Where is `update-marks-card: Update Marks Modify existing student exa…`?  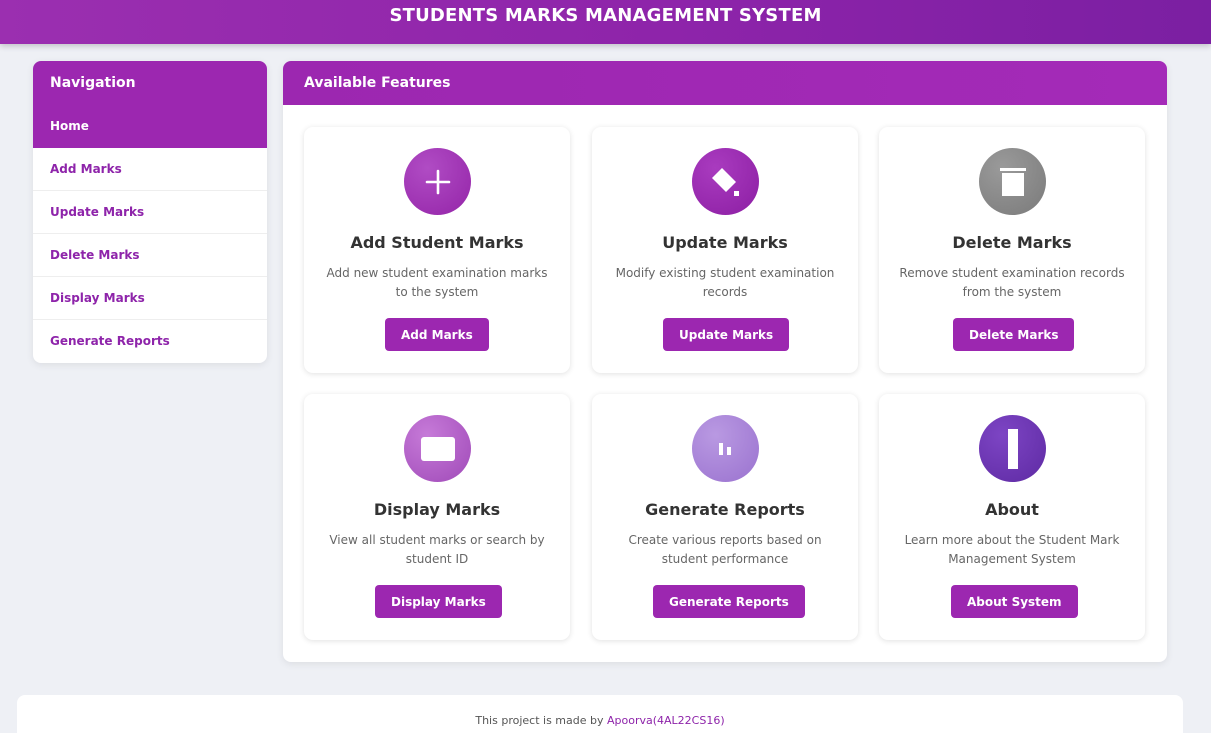
update-marks-card: Update Marks Modify existing student exa… is located at coordinates (725, 250).